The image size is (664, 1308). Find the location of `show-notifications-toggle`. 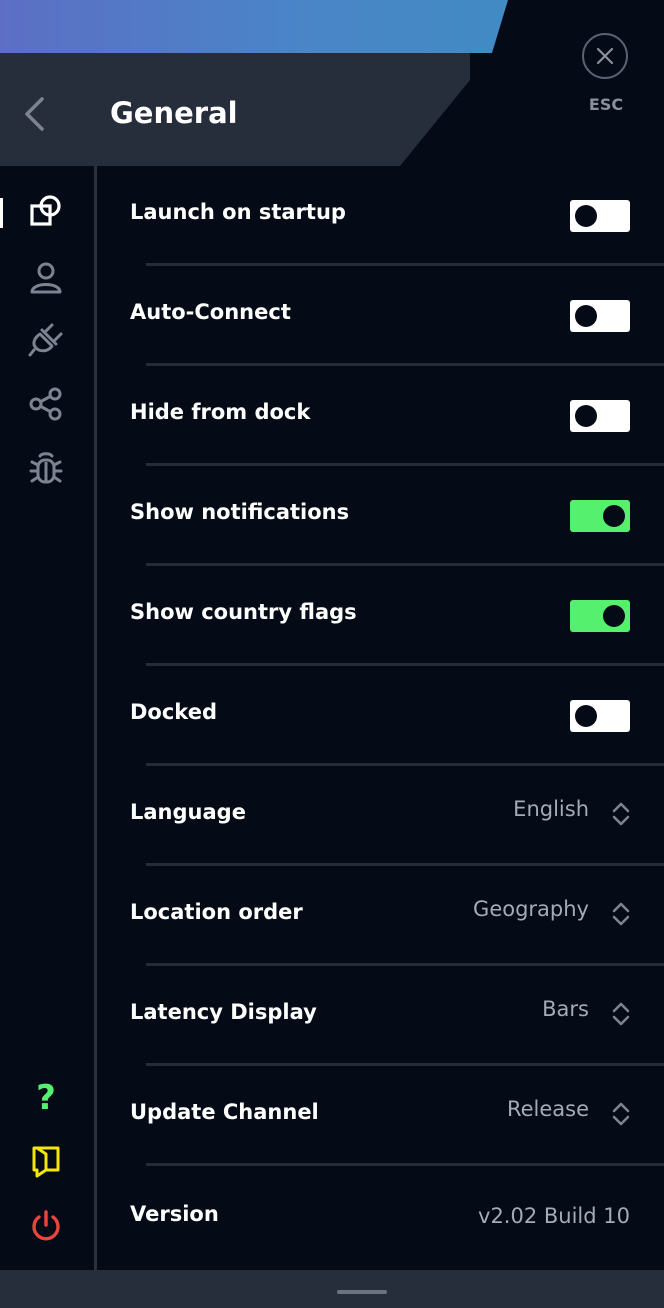

show-notifications-toggle is located at coordinates (600, 516).